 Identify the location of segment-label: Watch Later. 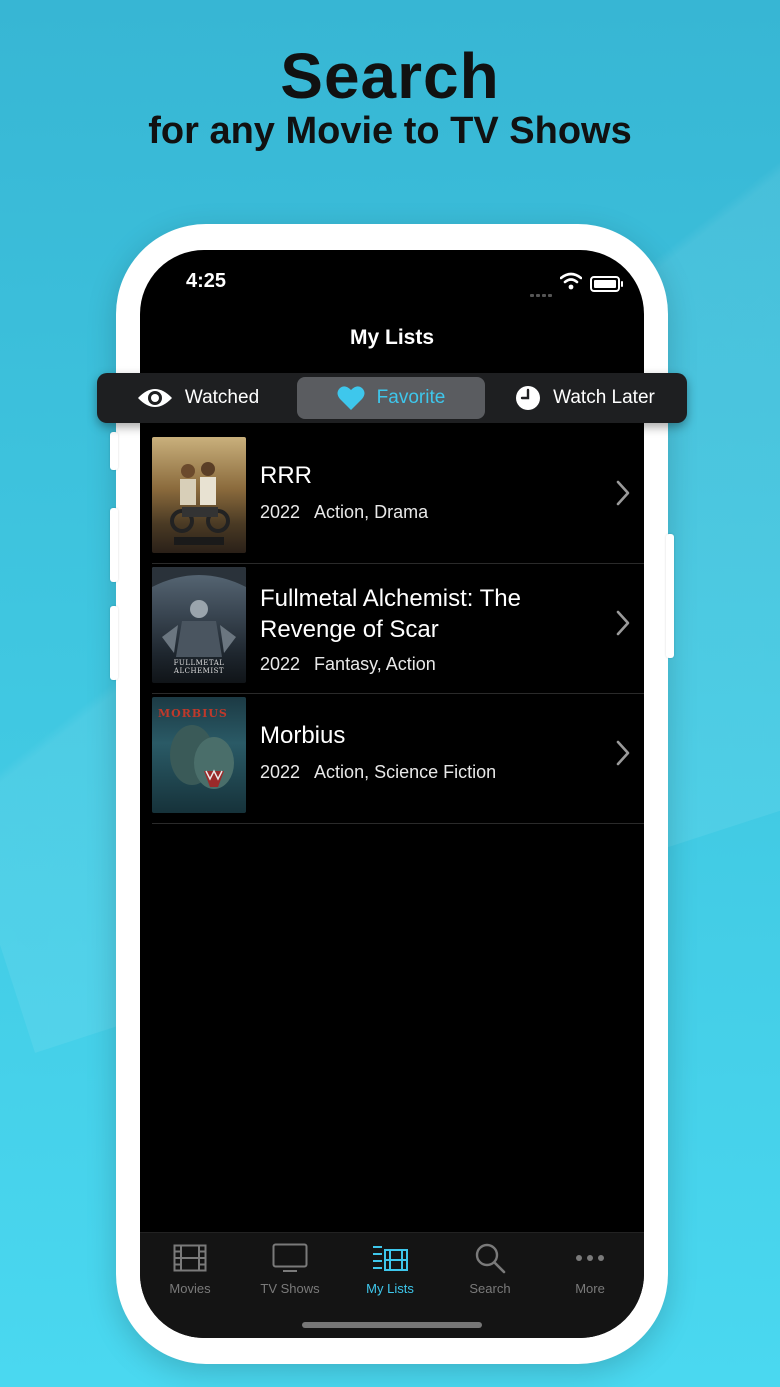
(604, 397).